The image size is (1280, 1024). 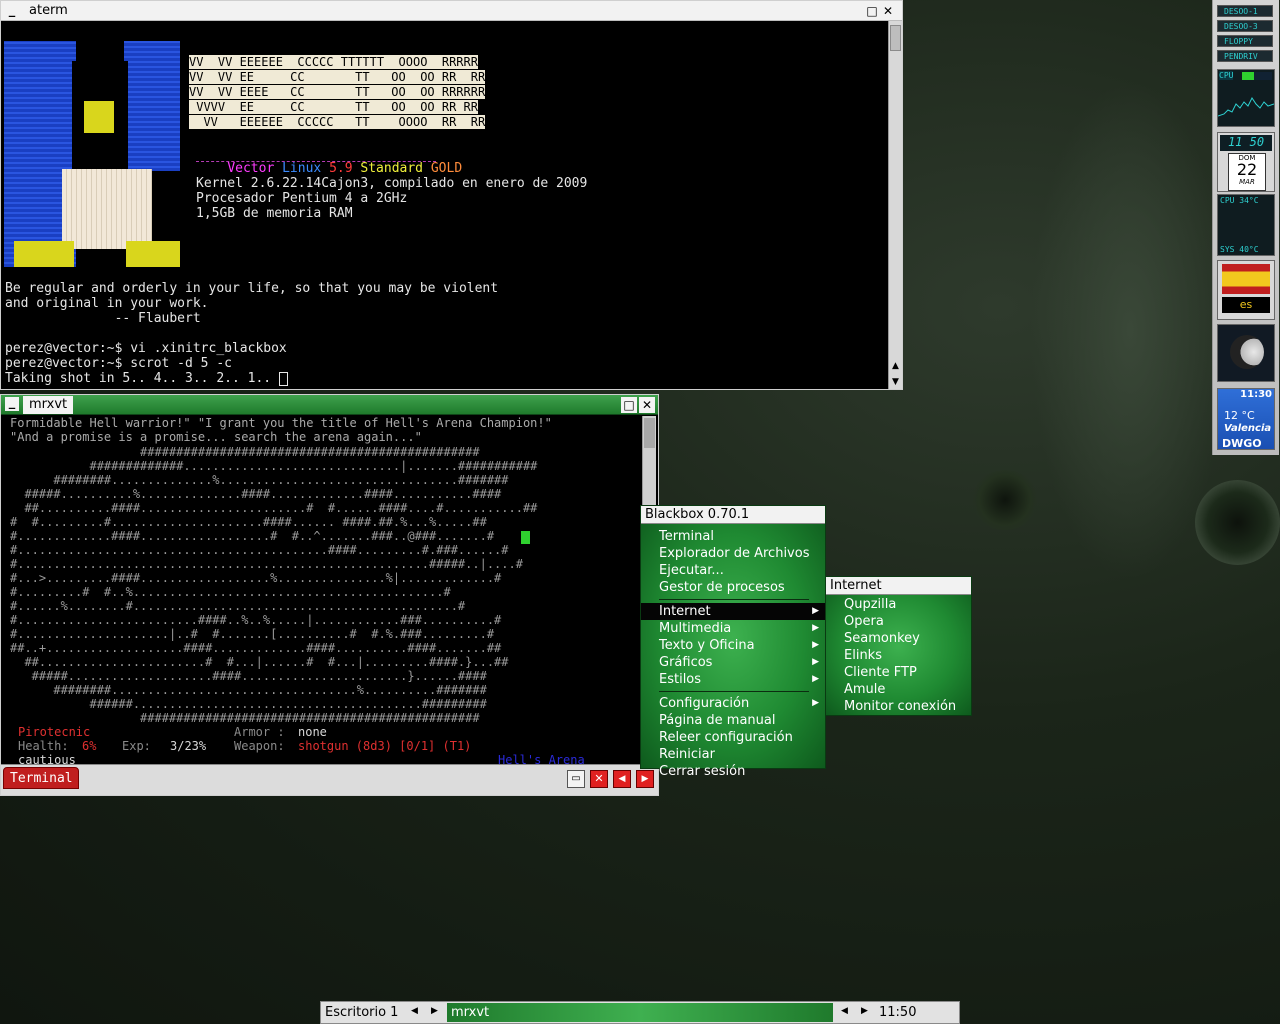 I want to click on close-tab-icon: ✕, so click(x=599, y=779).